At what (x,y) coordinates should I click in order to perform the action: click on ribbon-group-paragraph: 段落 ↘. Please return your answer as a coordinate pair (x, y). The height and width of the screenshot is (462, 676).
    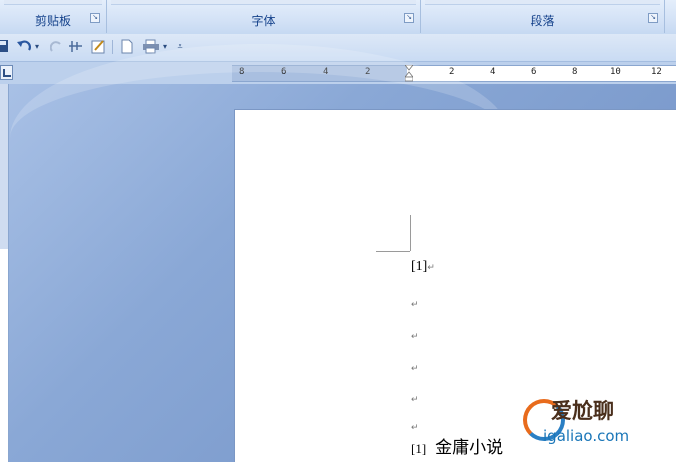
    Looking at the image, I should click on (543, 16).